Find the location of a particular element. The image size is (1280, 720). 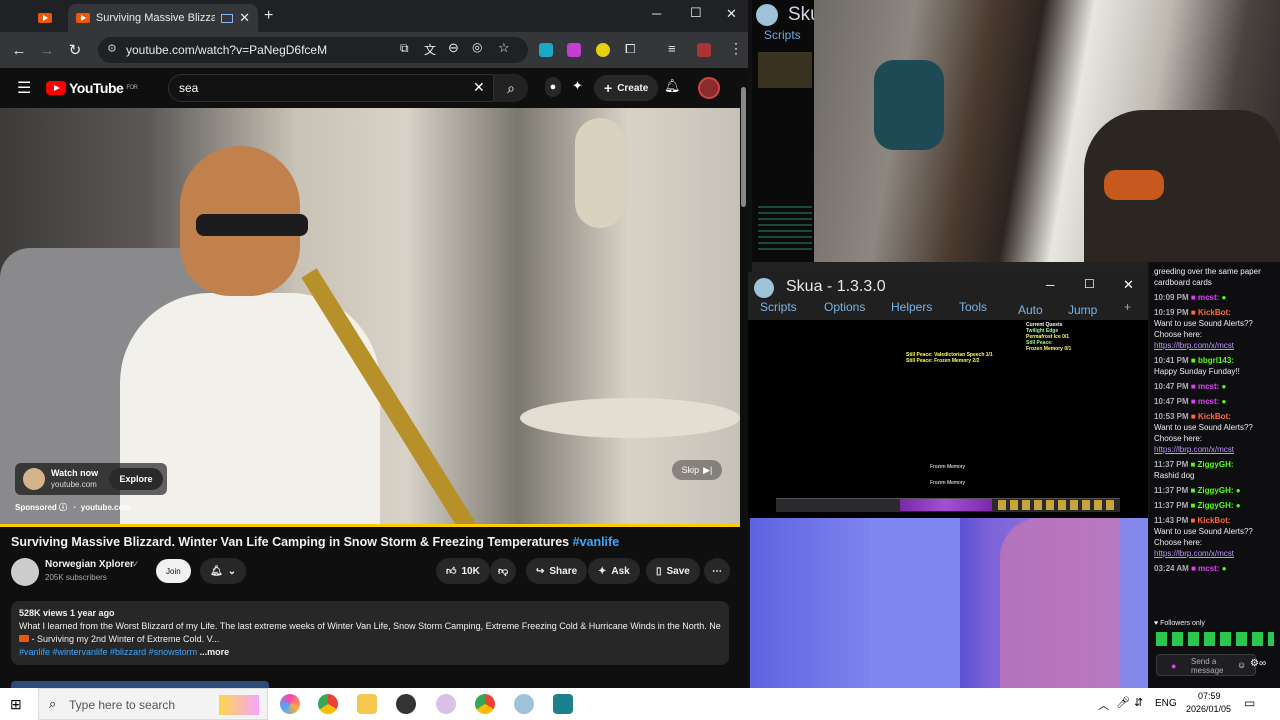

profile-avatar is located at coordinates (704, 50).